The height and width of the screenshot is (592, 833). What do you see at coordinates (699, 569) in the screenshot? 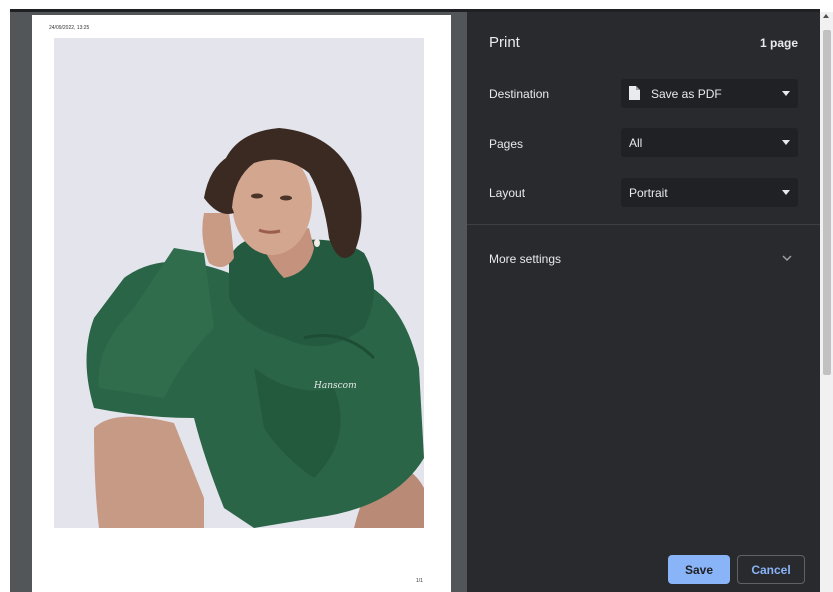
I see `save-button: Save` at bounding box center [699, 569].